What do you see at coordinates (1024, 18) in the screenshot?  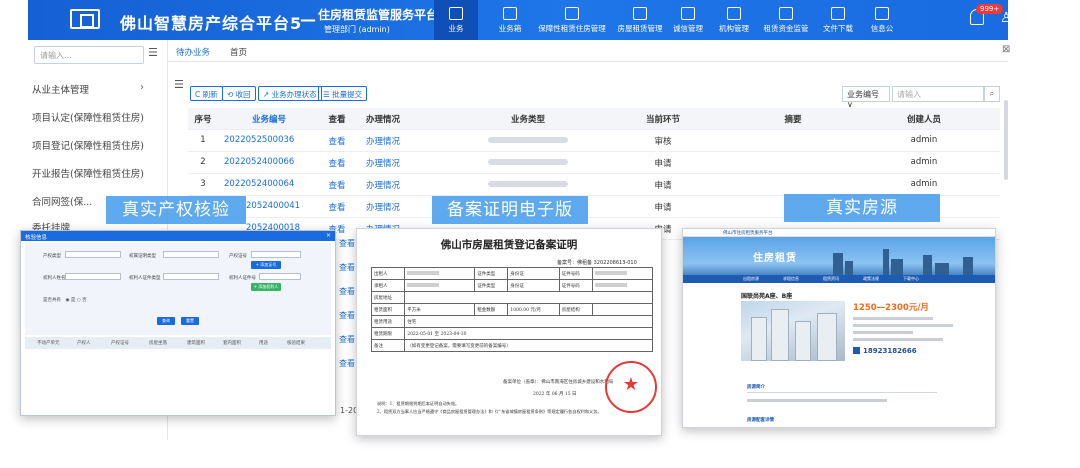 I see `nav-scroll-right-icon: ›` at bounding box center [1024, 18].